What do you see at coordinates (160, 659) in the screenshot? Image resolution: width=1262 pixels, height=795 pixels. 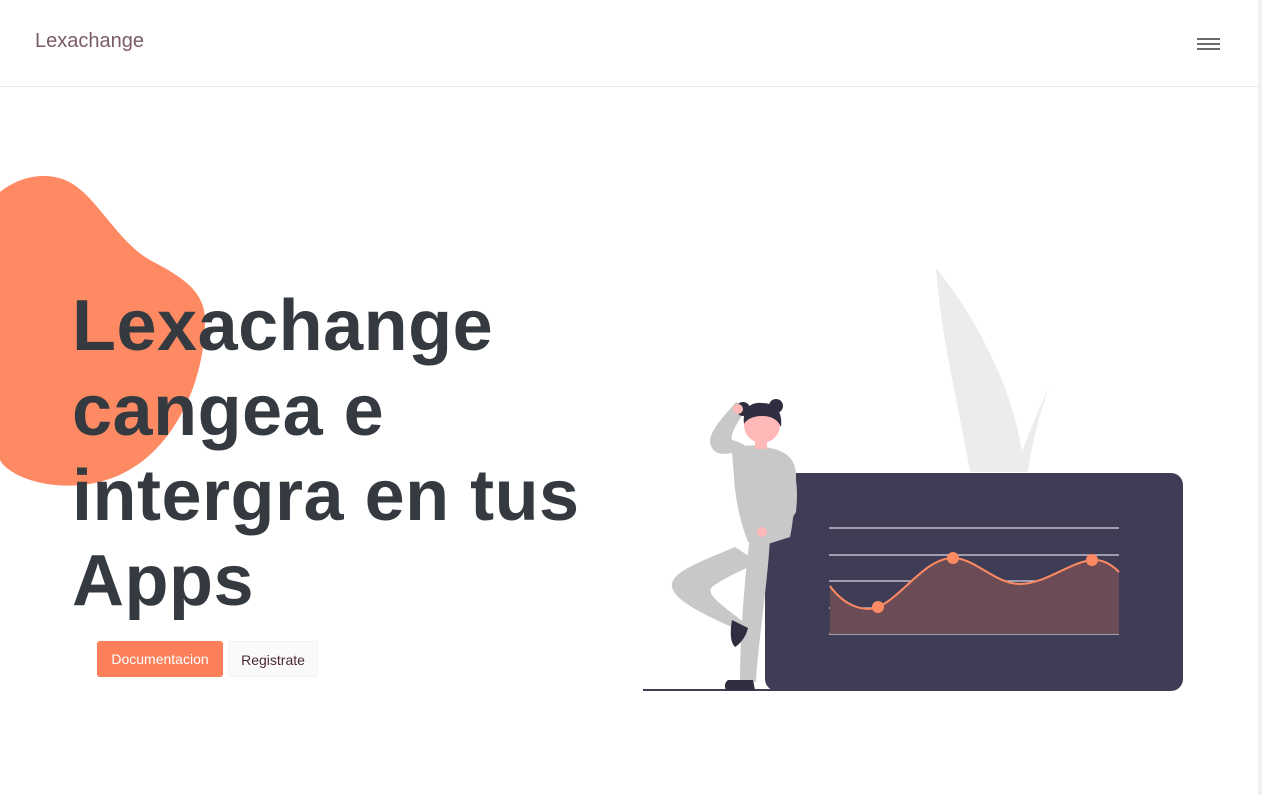 I see `documentation-button: Documentacion` at bounding box center [160, 659].